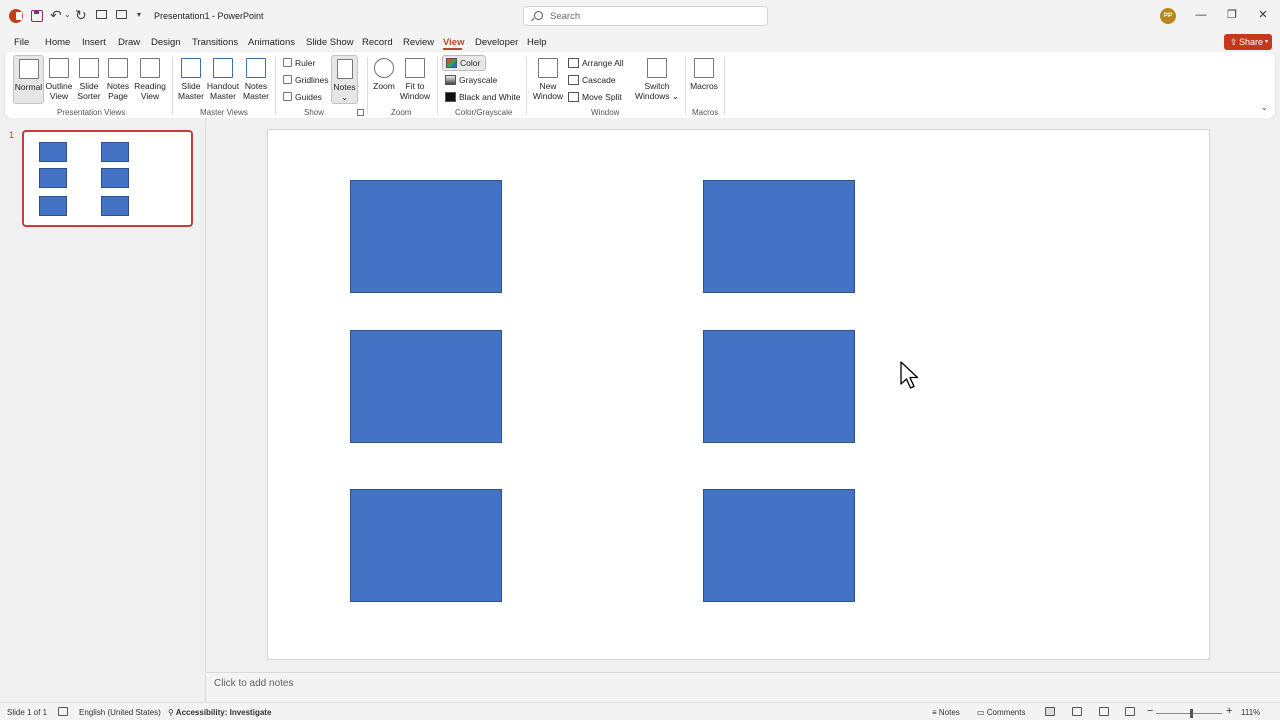 The width and height of the screenshot is (1280, 720). I want to click on slide-master-button: Slide Master, so click(191, 79).